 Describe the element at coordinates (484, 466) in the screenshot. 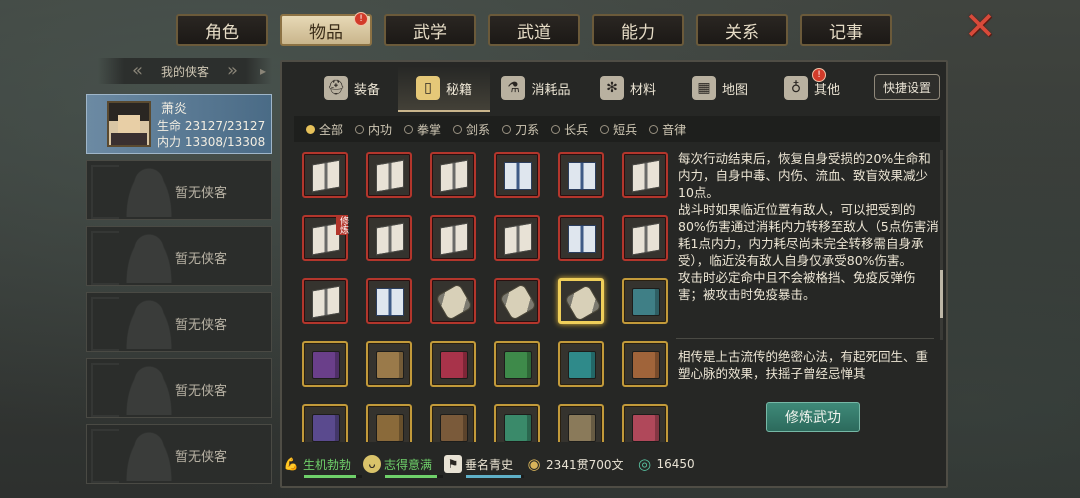

I see `fame-status: ⚑ 垂名青史` at that location.